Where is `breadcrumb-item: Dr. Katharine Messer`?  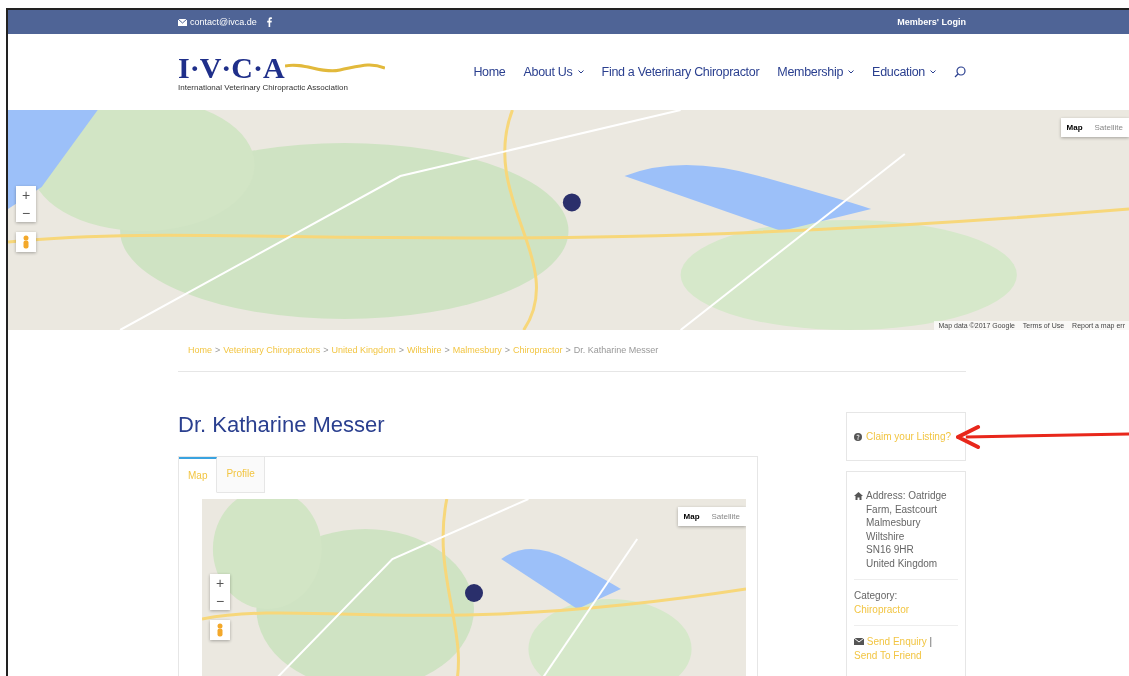 breadcrumb-item: Dr. Katharine Messer is located at coordinates (616, 350).